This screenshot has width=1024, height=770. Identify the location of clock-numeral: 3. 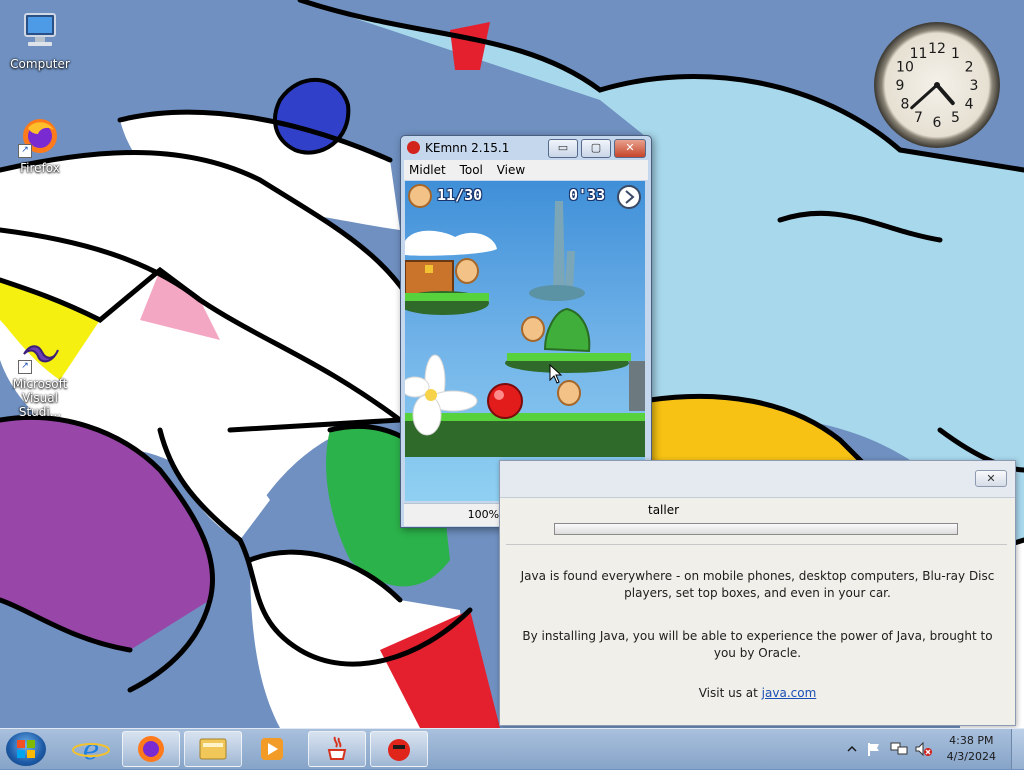
(974, 86).